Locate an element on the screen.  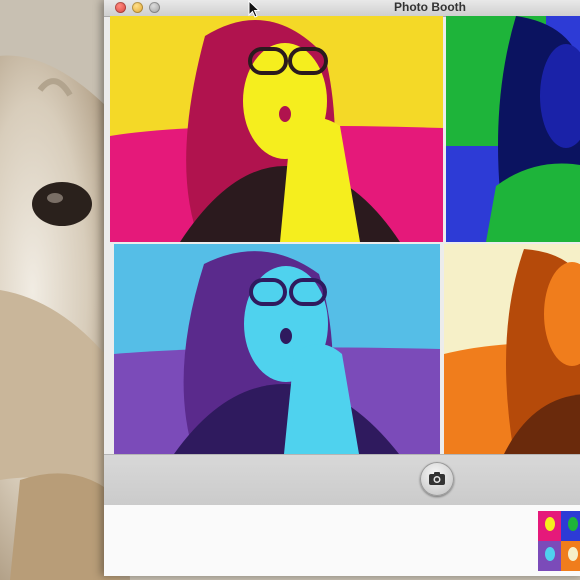
minimize-icon is located at coordinates (137, 7).